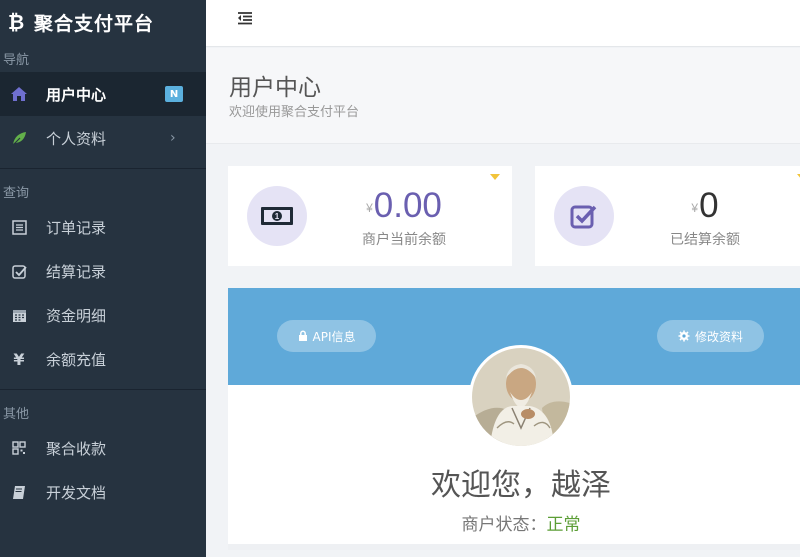 This screenshot has height=557, width=800. I want to click on balance-card: 1 ¥0.00 商户当前余额, so click(370, 216).